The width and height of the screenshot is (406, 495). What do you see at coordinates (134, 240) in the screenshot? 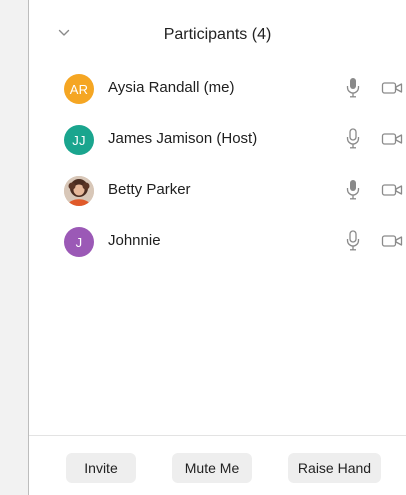
I see `participant-name: Johnnie` at bounding box center [134, 240].